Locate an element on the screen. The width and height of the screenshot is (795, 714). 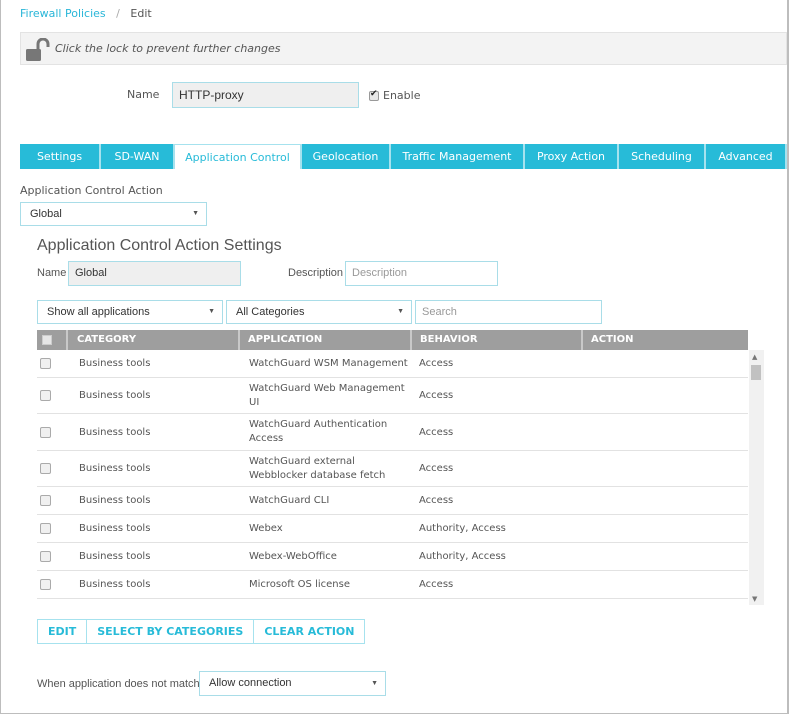
table-row: Business tools Microsoft OS license Access is located at coordinates (392, 585).